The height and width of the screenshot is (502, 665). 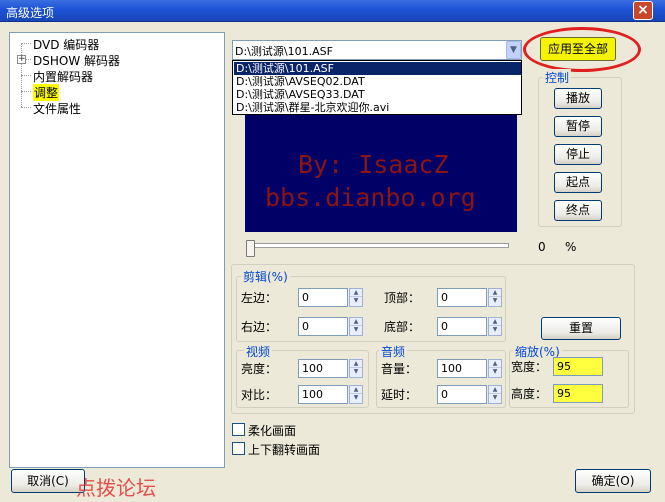 What do you see at coordinates (116, 488) in the screenshot?
I see `forum-watermark: 点拨论坛` at bounding box center [116, 488].